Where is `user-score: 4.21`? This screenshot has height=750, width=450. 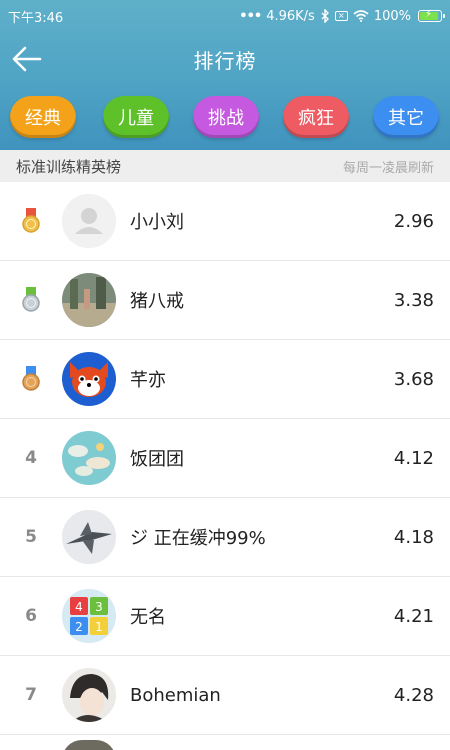
user-score: 4.21 is located at coordinates (413, 616).